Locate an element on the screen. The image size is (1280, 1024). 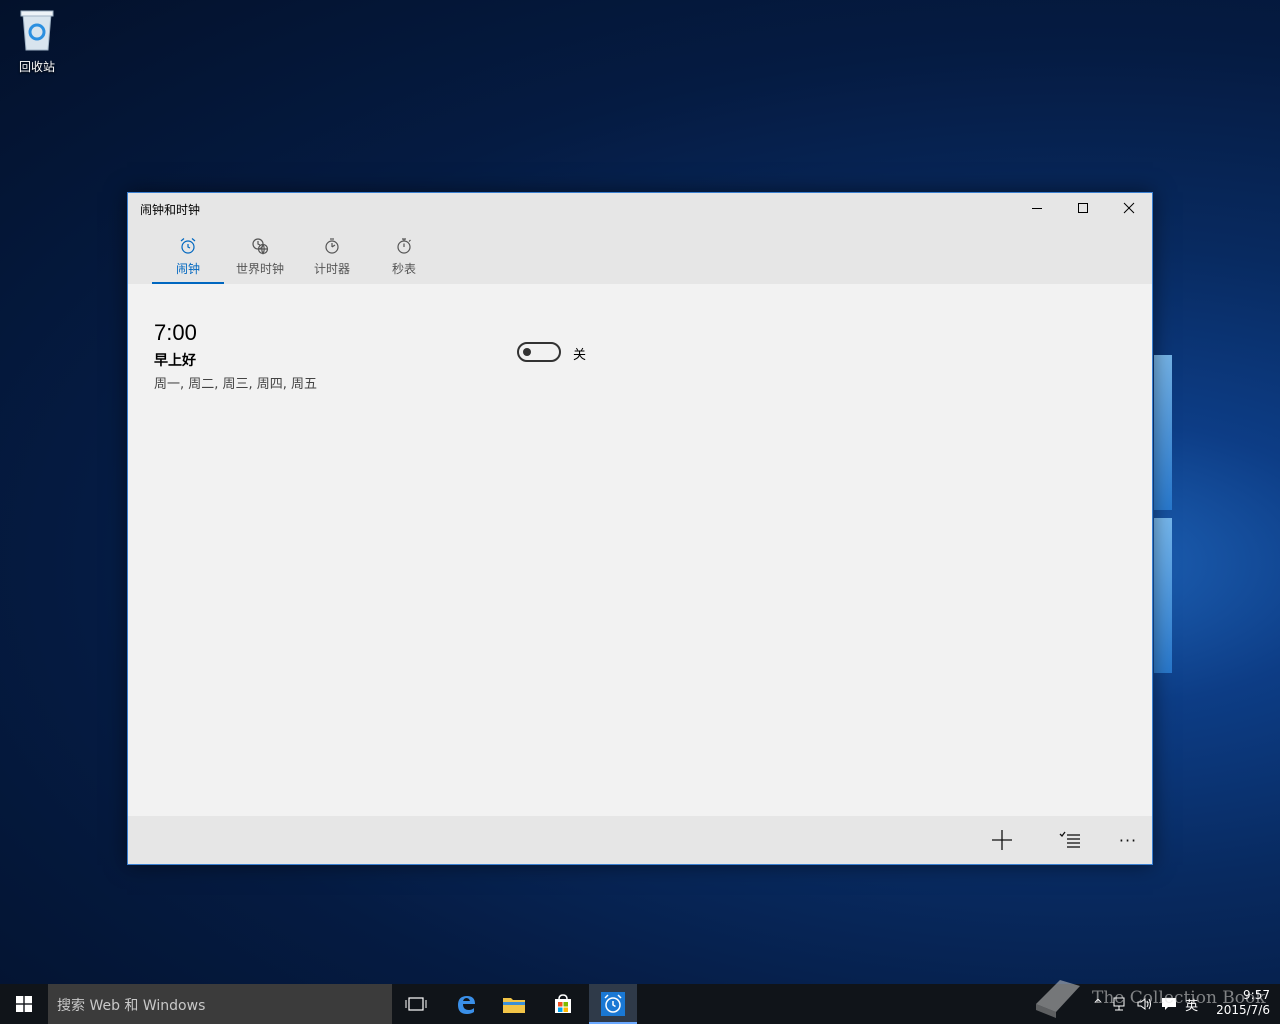
close-button is located at coordinates (1129, 208).